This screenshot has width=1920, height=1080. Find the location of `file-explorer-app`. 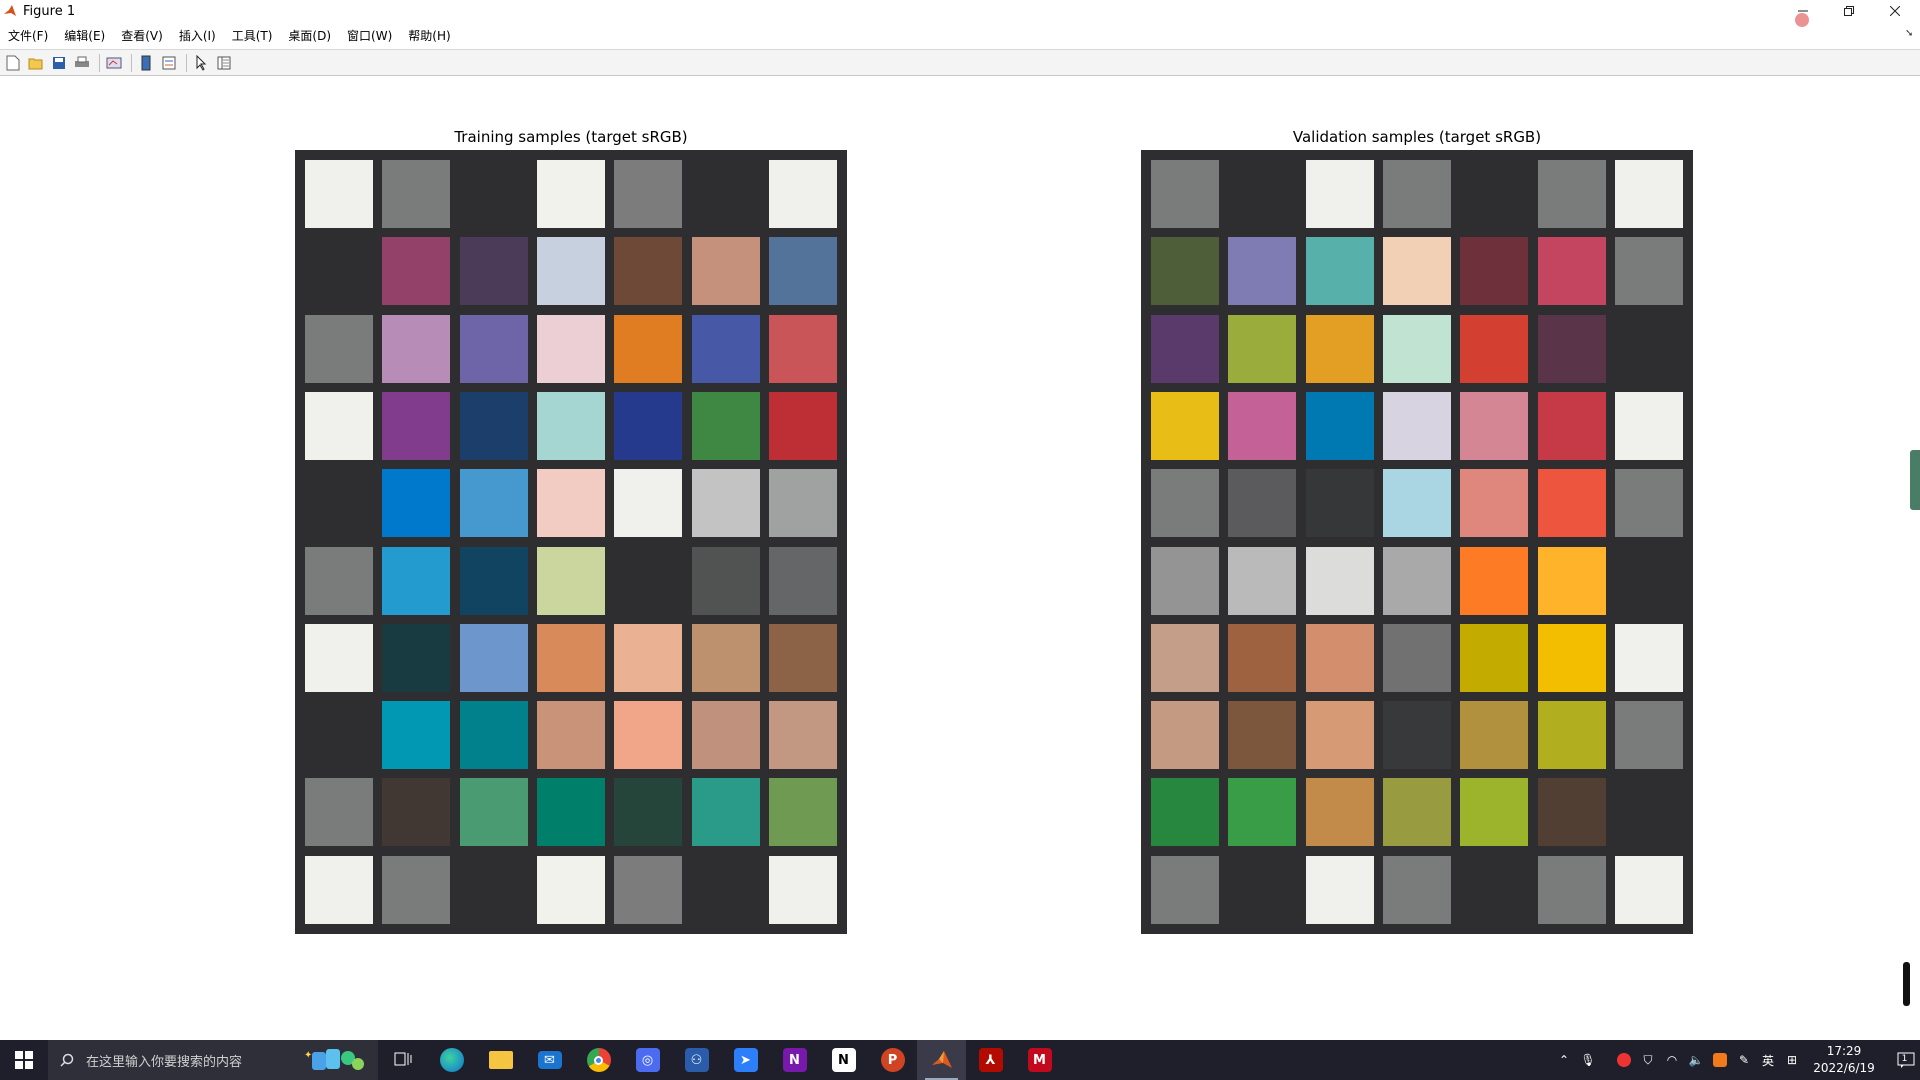

file-explorer-app is located at coordinates (500, 1060).